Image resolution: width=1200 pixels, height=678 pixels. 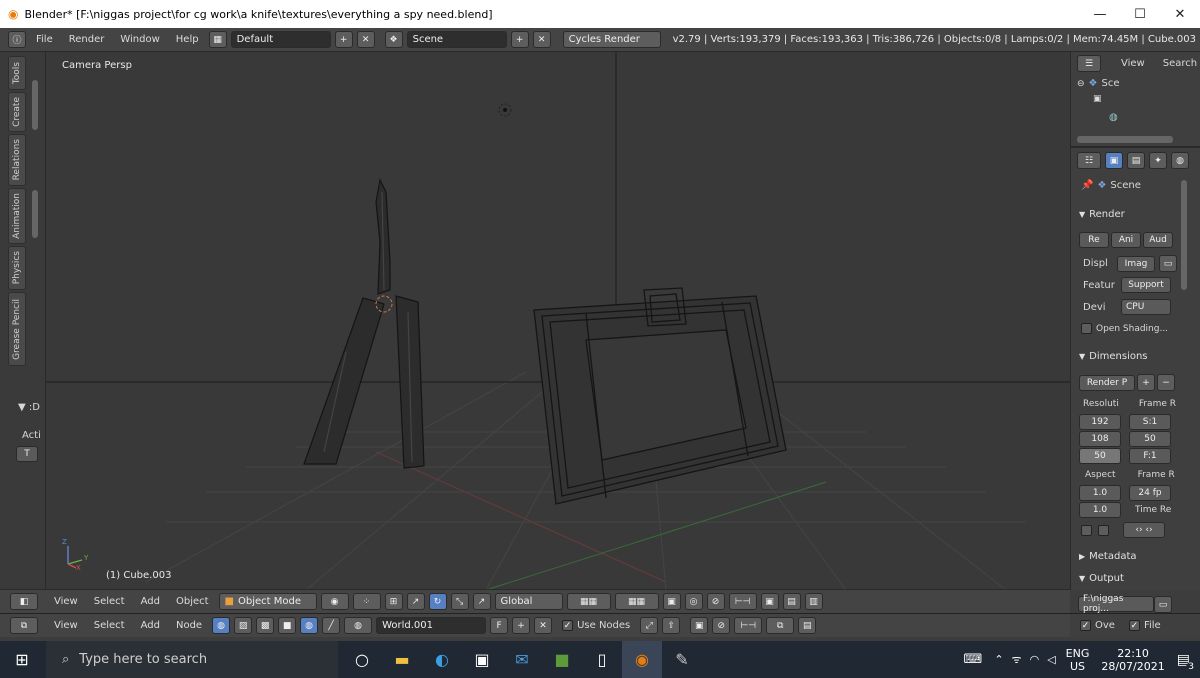 I want to click on resolution-x-field: 192, so click(x=1100, y=422).